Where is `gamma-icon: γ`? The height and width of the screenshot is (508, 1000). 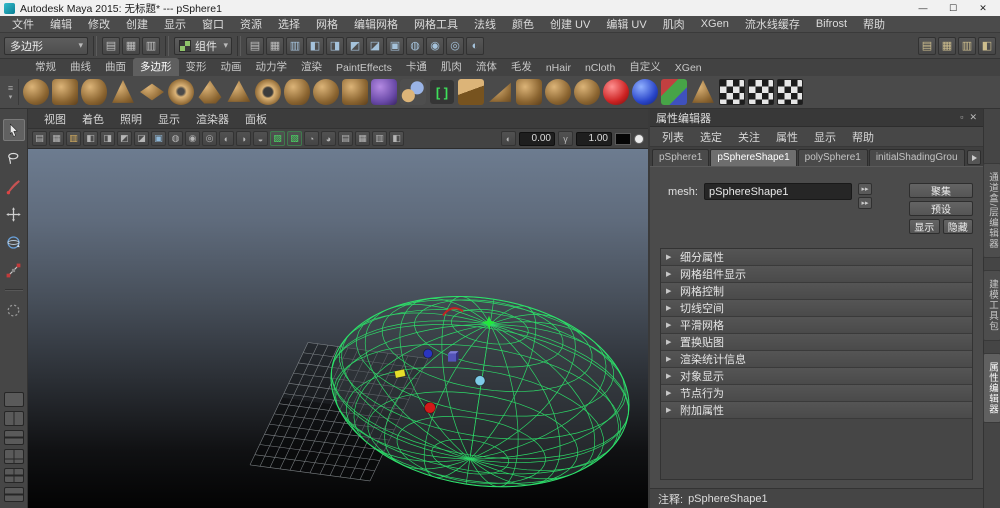
gamma-icon: γ is located at coordinates (565, 138).